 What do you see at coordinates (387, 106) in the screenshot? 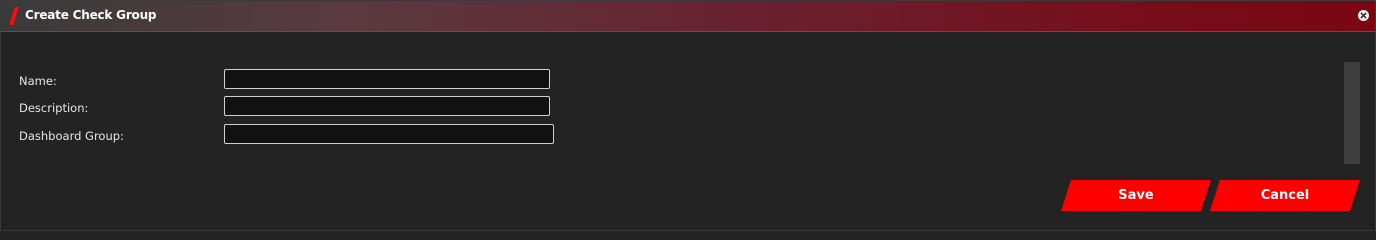
I see `description-input` at bounding box center [387, 106].